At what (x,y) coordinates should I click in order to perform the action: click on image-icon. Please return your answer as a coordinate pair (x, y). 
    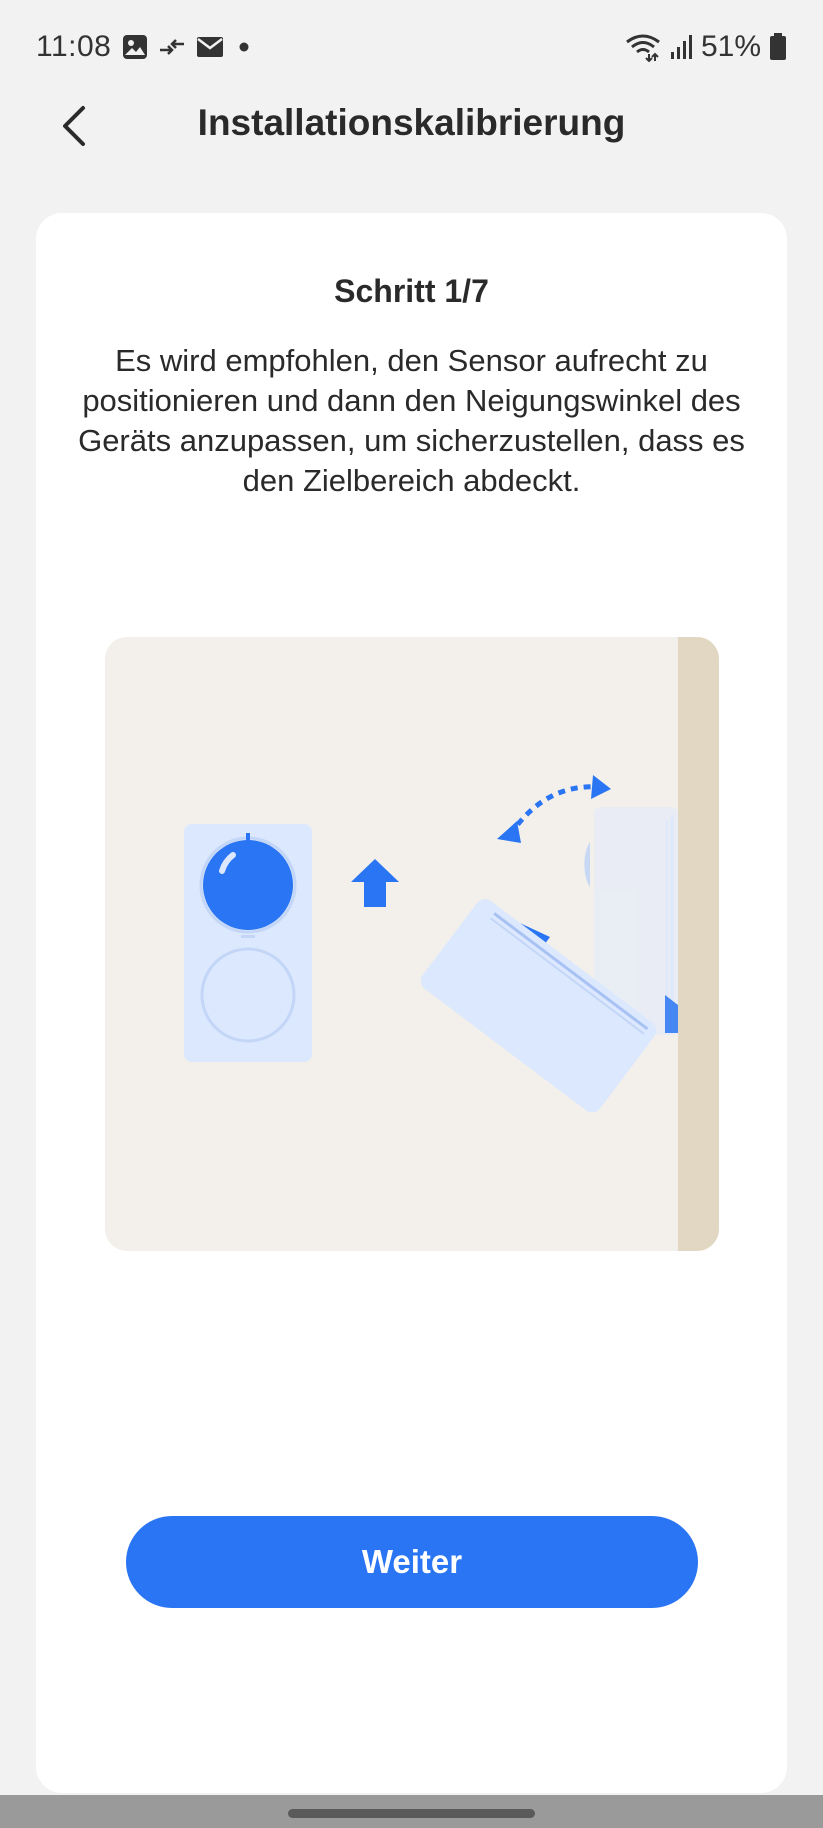
    Looking at the image, I should click on (135, 47).